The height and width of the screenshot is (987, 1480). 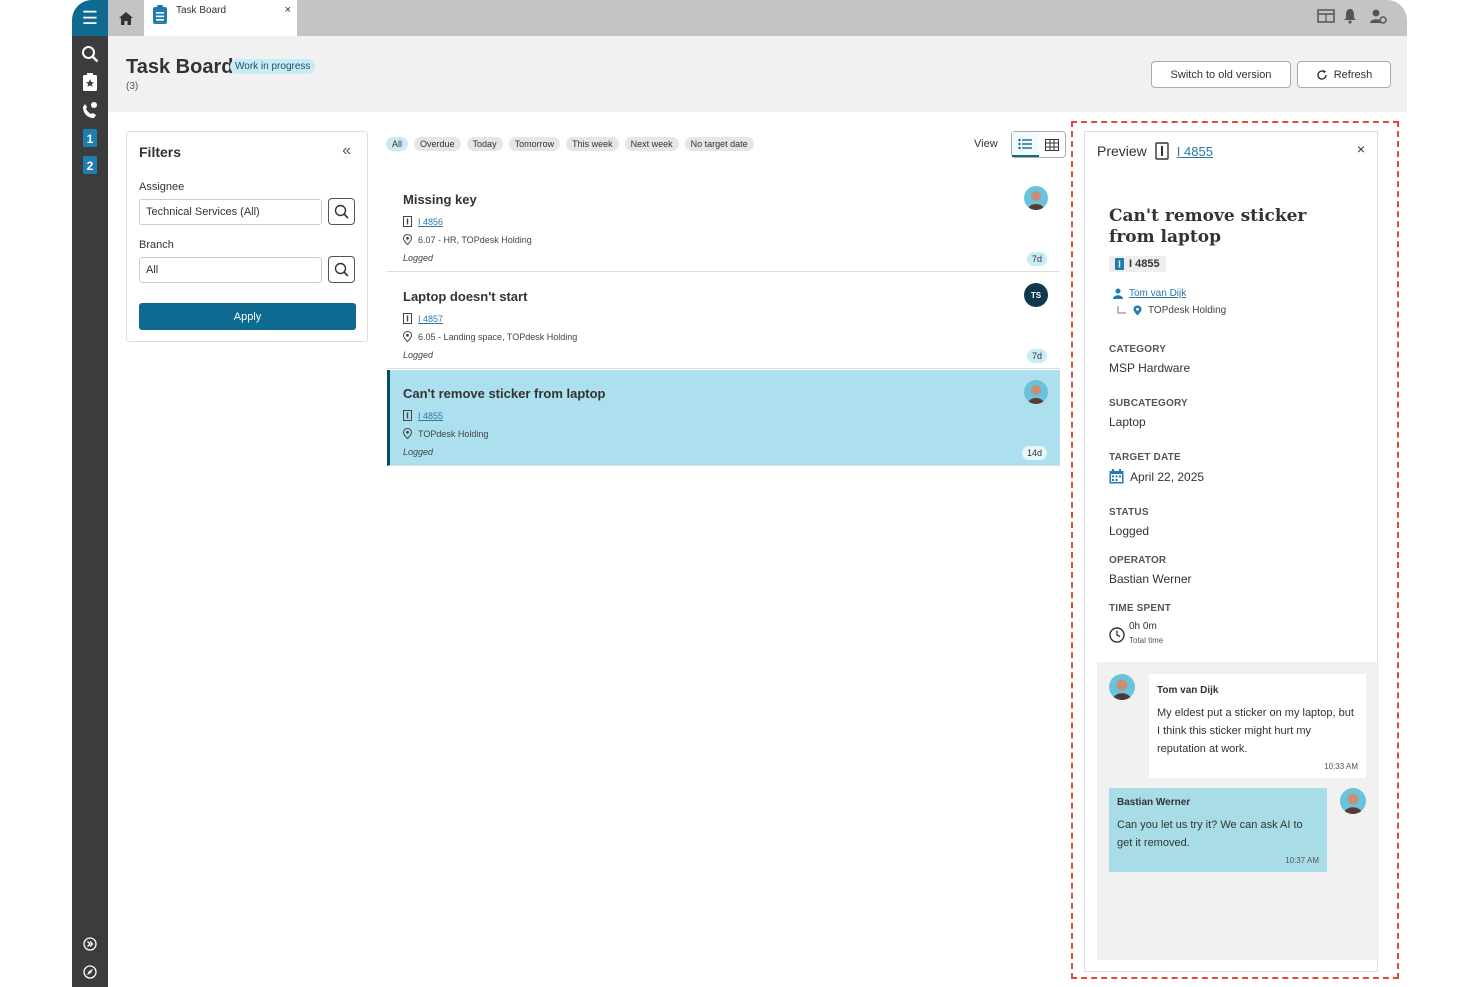 I want to click on expand-nav-icon, so click(x=90, y=944).